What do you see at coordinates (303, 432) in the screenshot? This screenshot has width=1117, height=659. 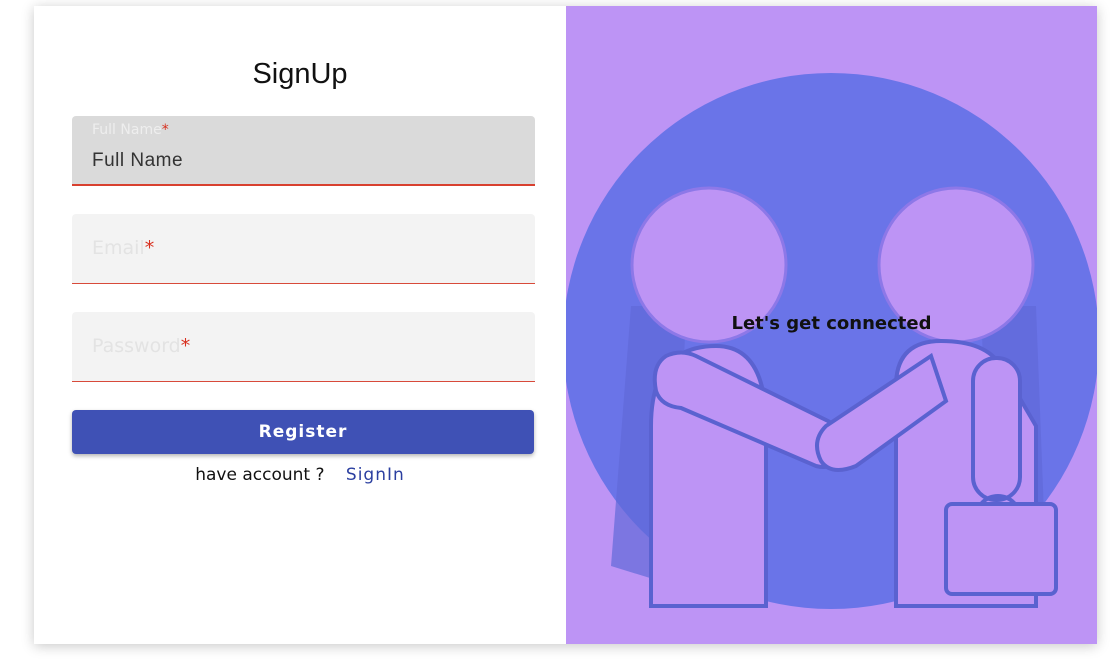 I see `register-button: Register` at bounding box center [303, 432].